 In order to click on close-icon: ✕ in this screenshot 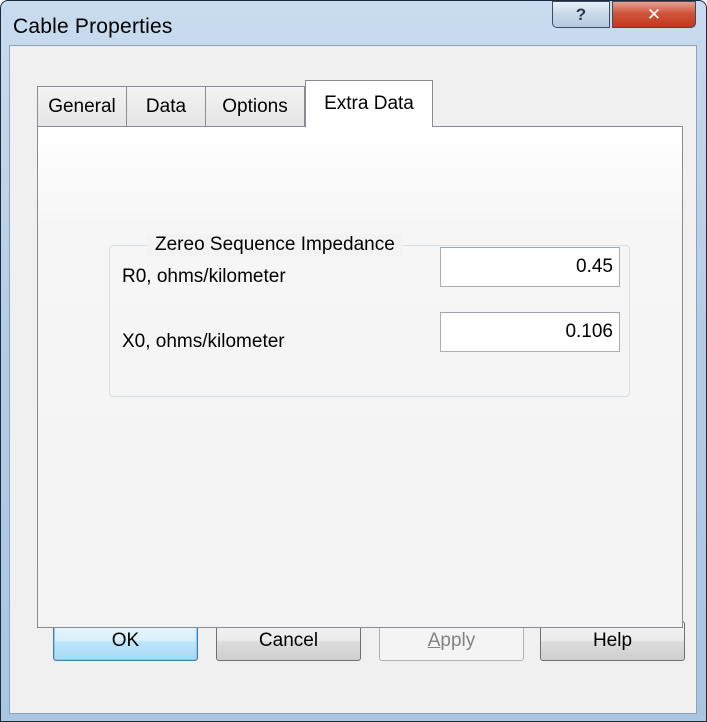, I will do `click(654, 14)`.